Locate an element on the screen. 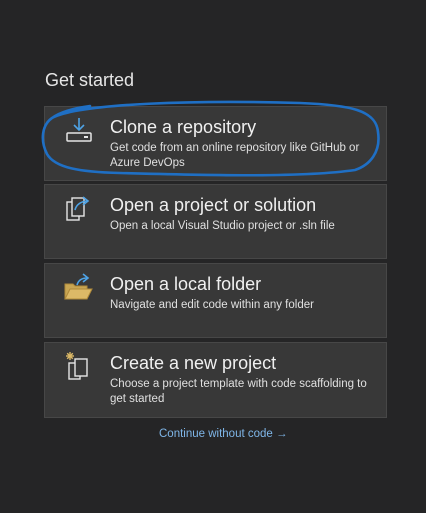 The width and height of the screenshot is (426, 513). card-title: Clone a repository is located at coordinates (183, 127).